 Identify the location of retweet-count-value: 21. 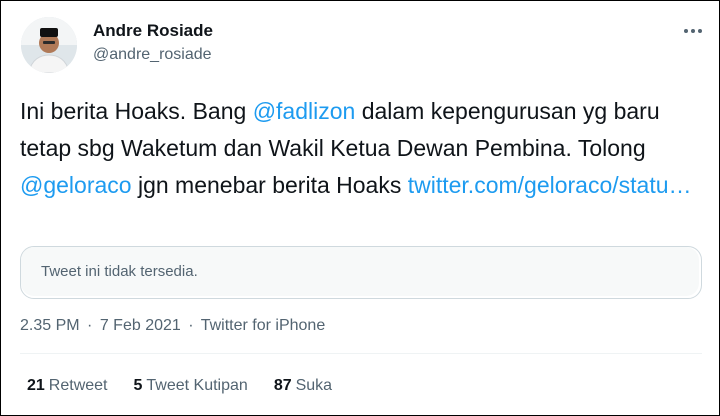
(36, 385).